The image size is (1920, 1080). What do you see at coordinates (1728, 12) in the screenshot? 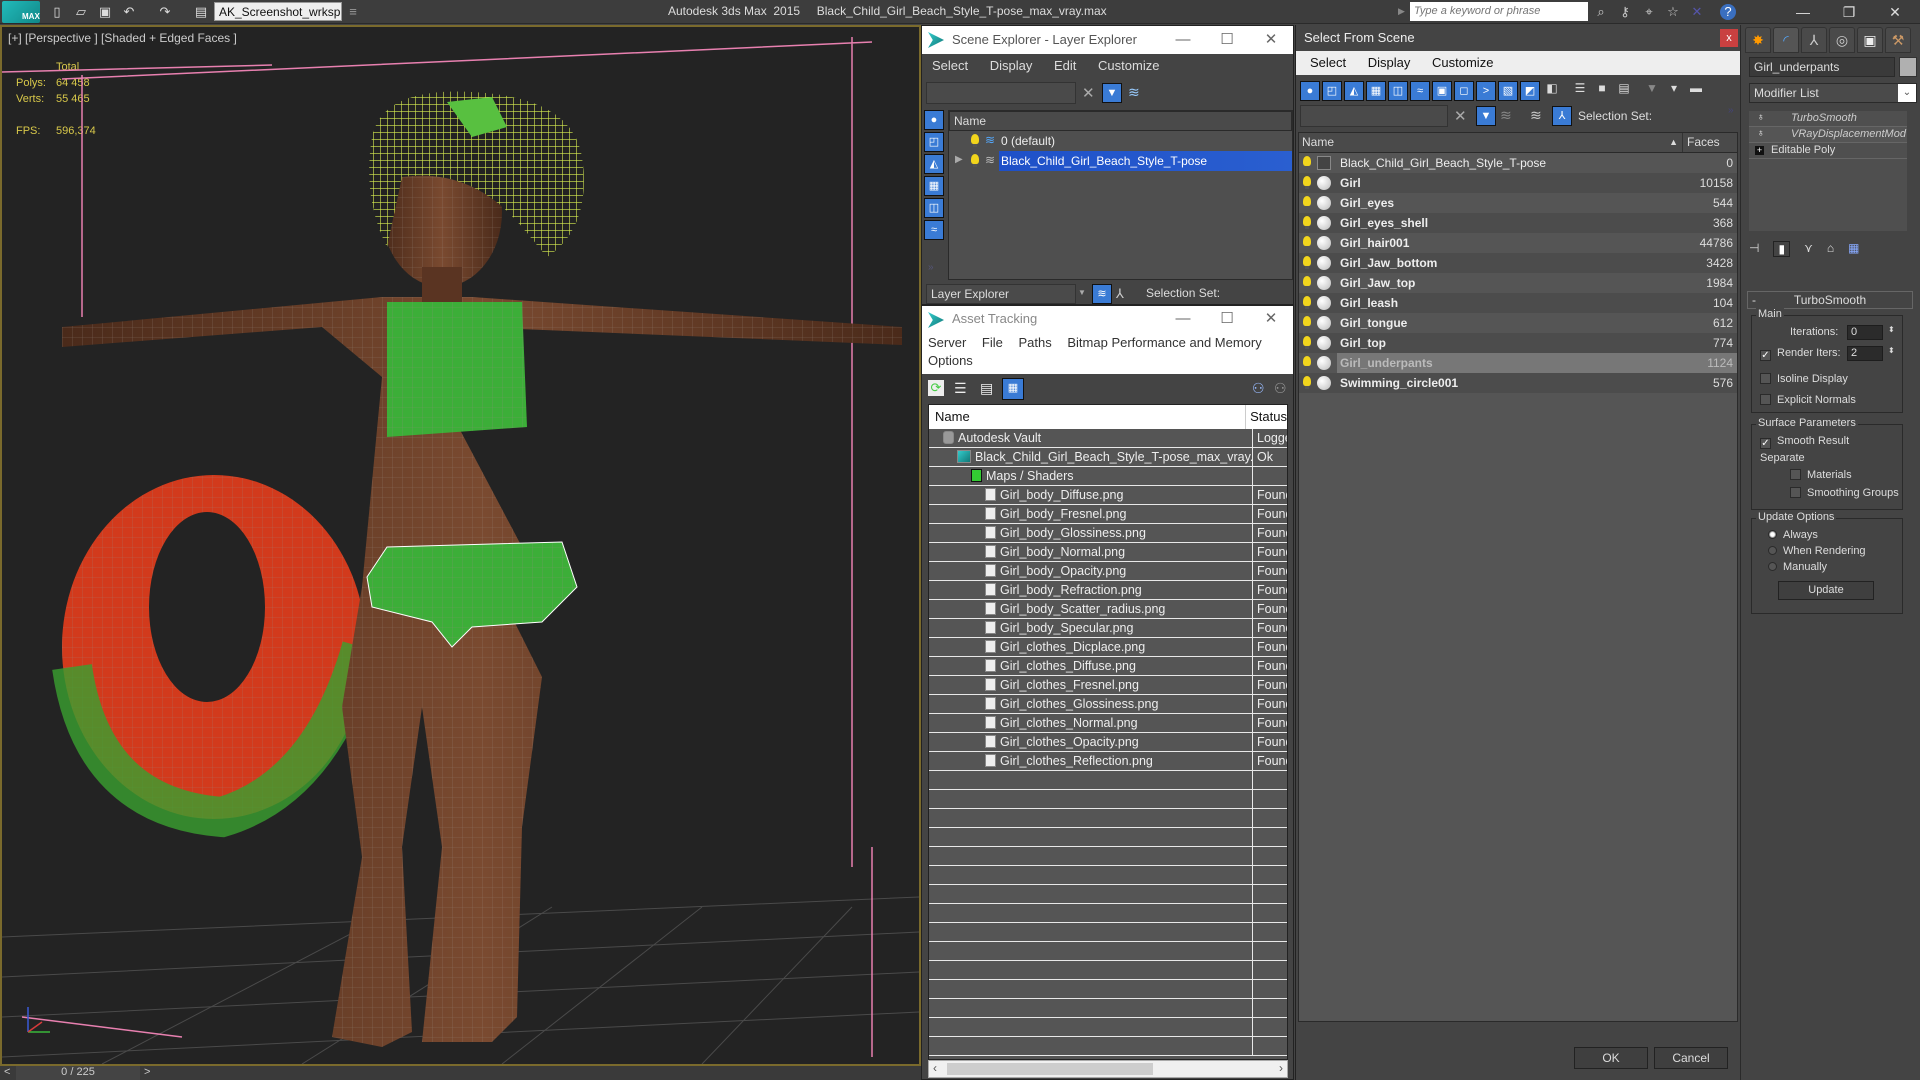
I see `help-icon: ?` at bounding box center [1728, 12].